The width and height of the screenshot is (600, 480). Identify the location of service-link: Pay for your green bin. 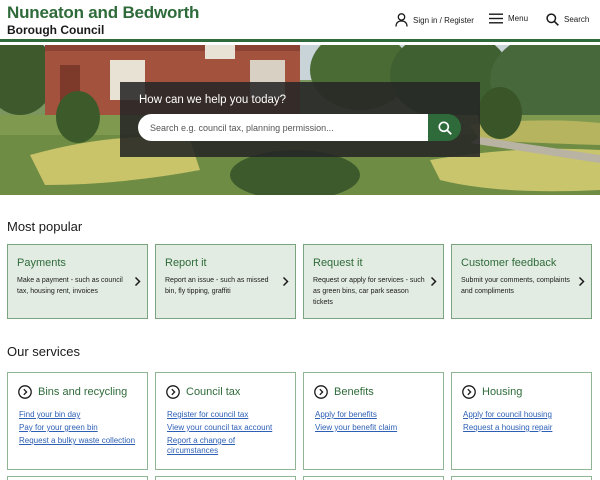
(81, 428).